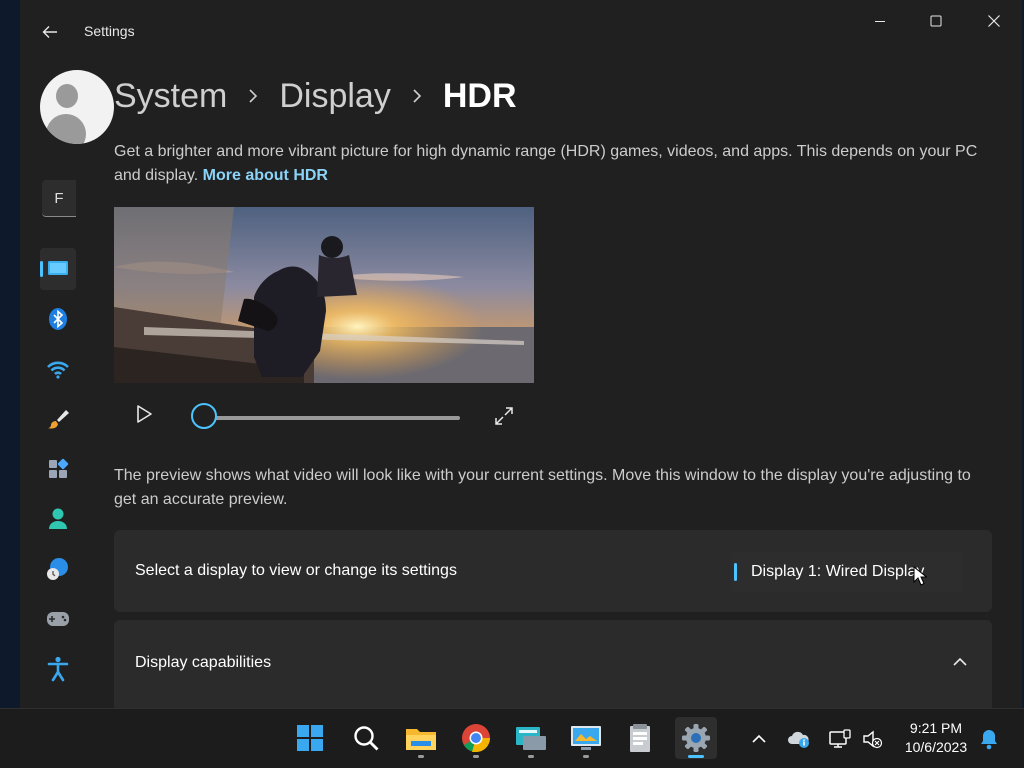  I want to click on sidebar-item-system, so click(58, 269).